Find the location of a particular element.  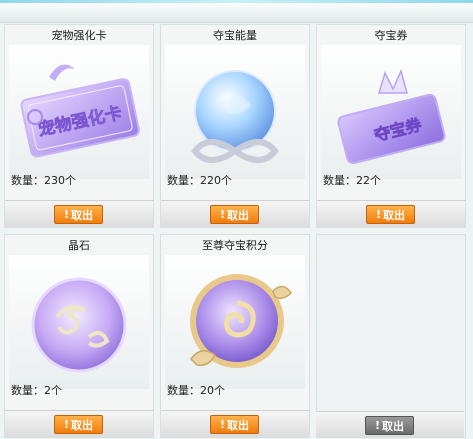

item-quantity: 数量：230个 is located at coordinates (43, 180).